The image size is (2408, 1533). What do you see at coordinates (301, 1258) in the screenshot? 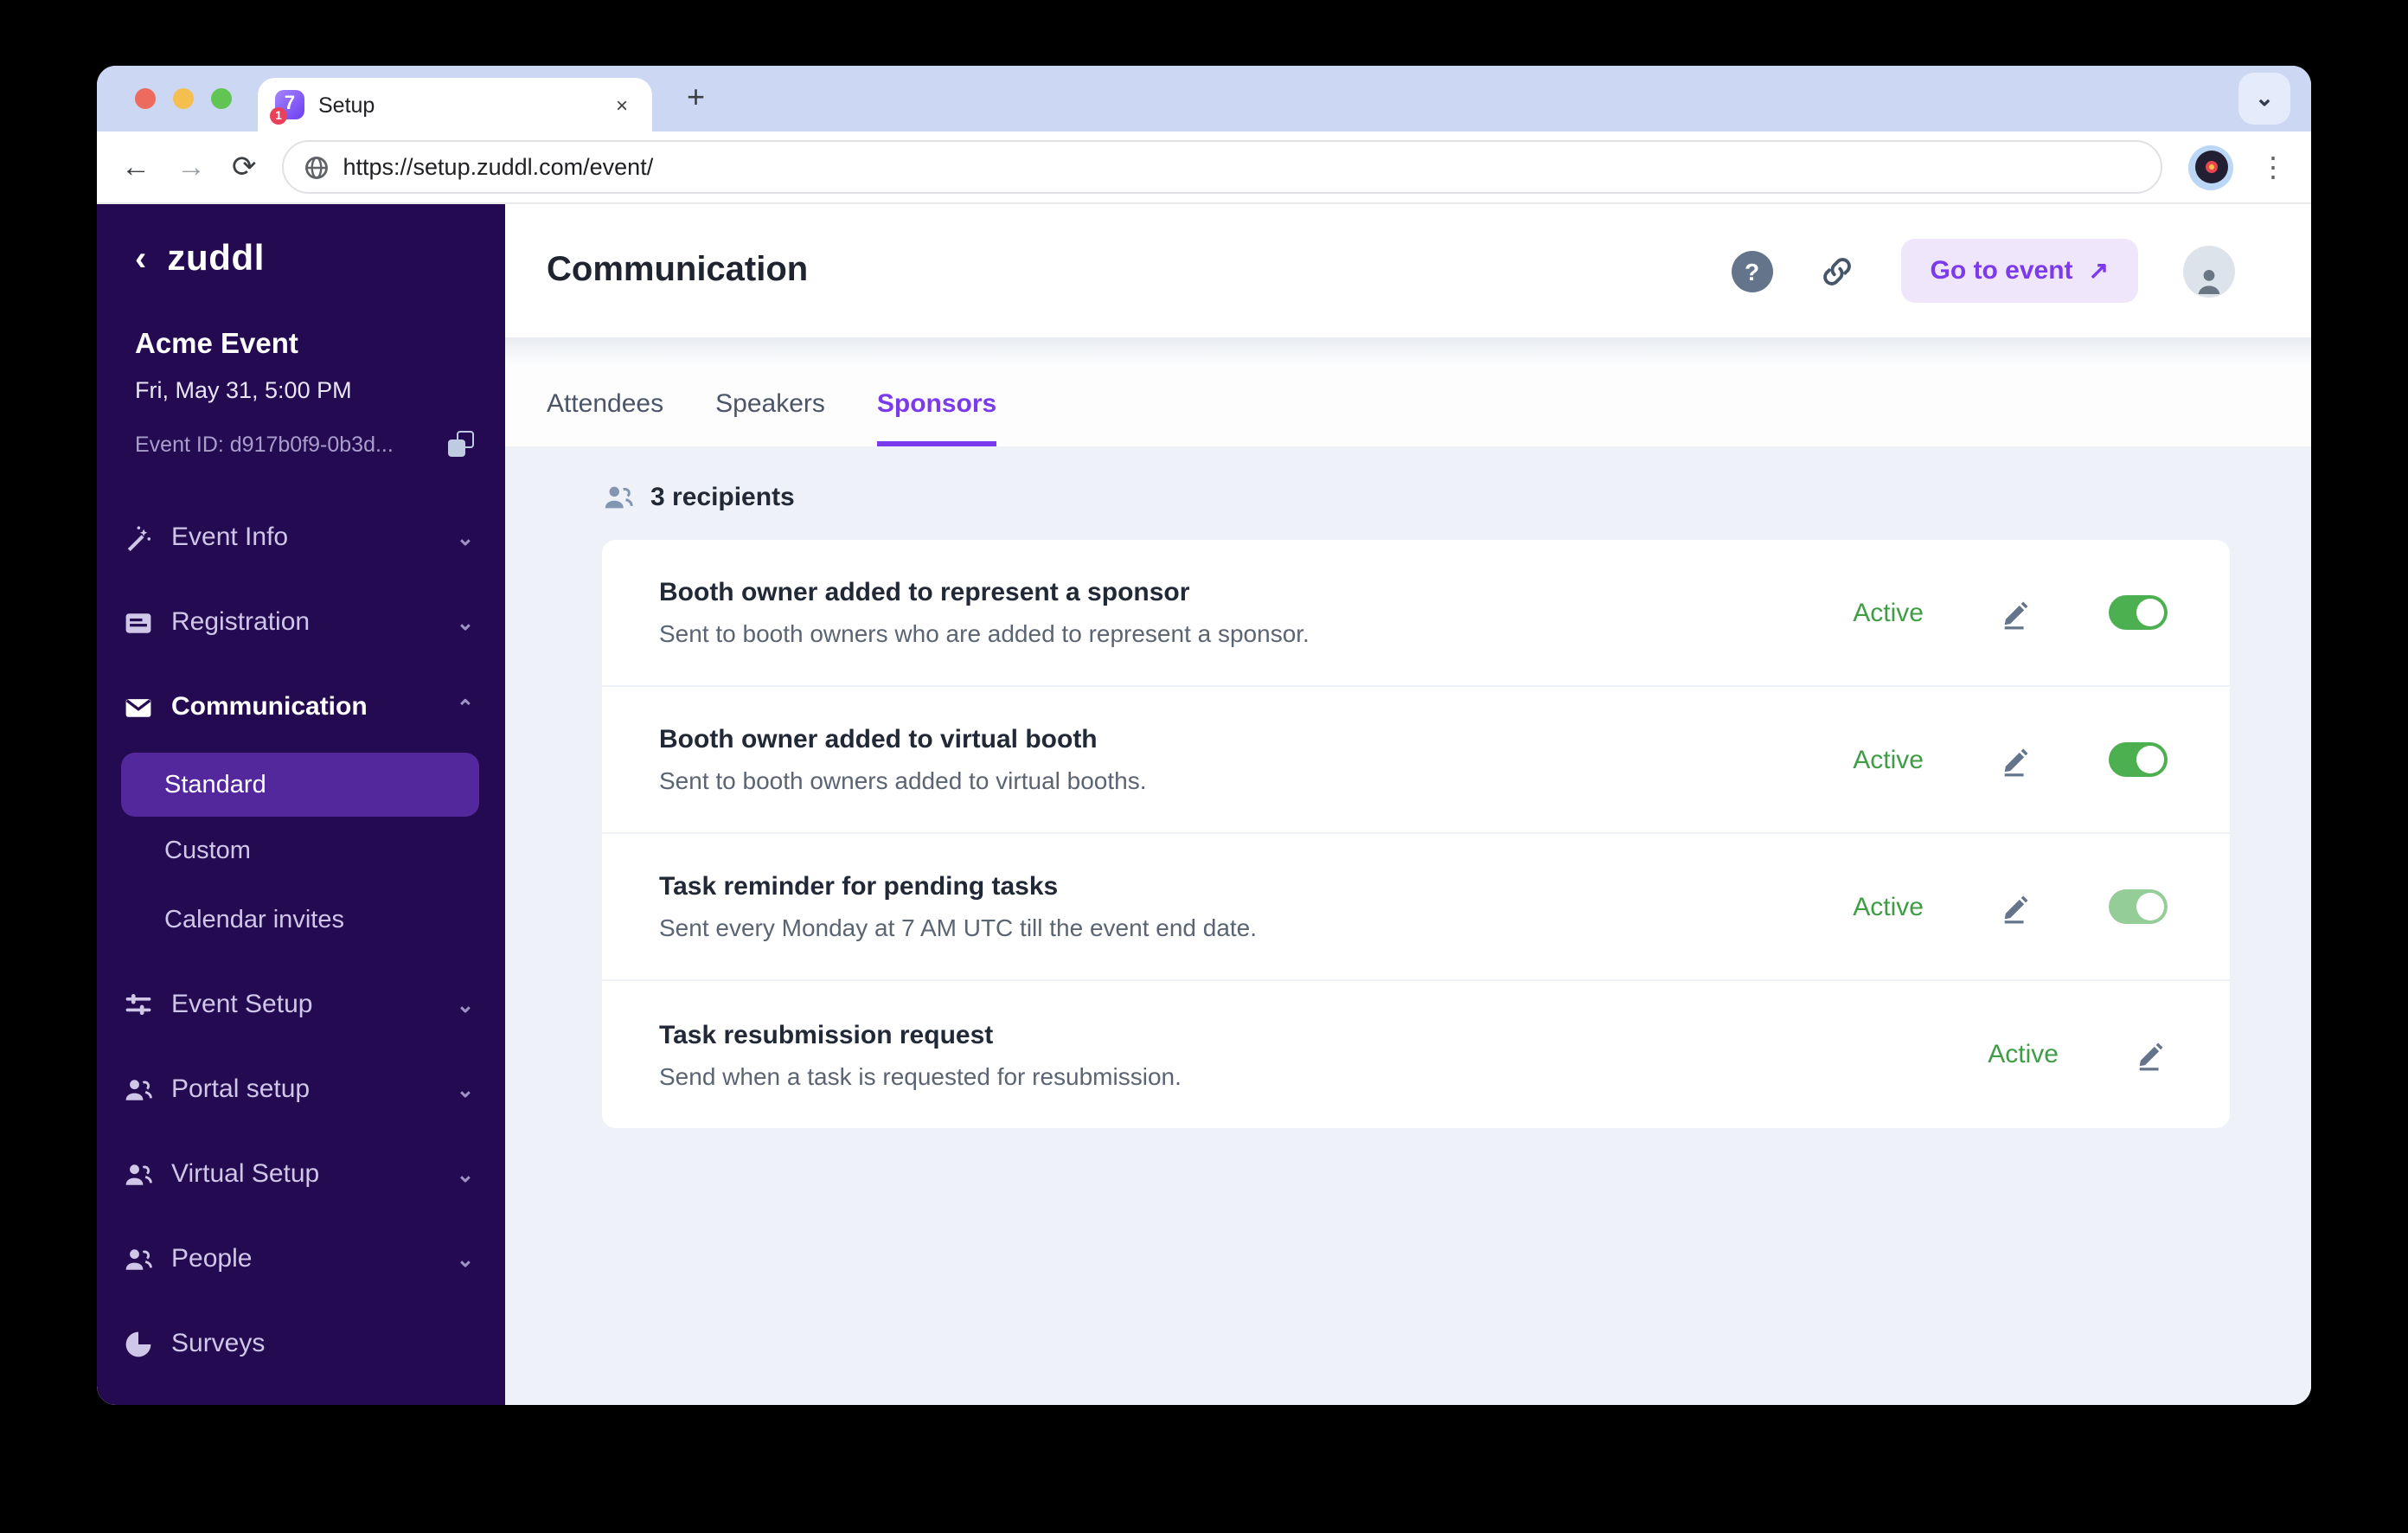
I see `sidebar-item-people: People ⌄` at bounding box center [301, 1258].